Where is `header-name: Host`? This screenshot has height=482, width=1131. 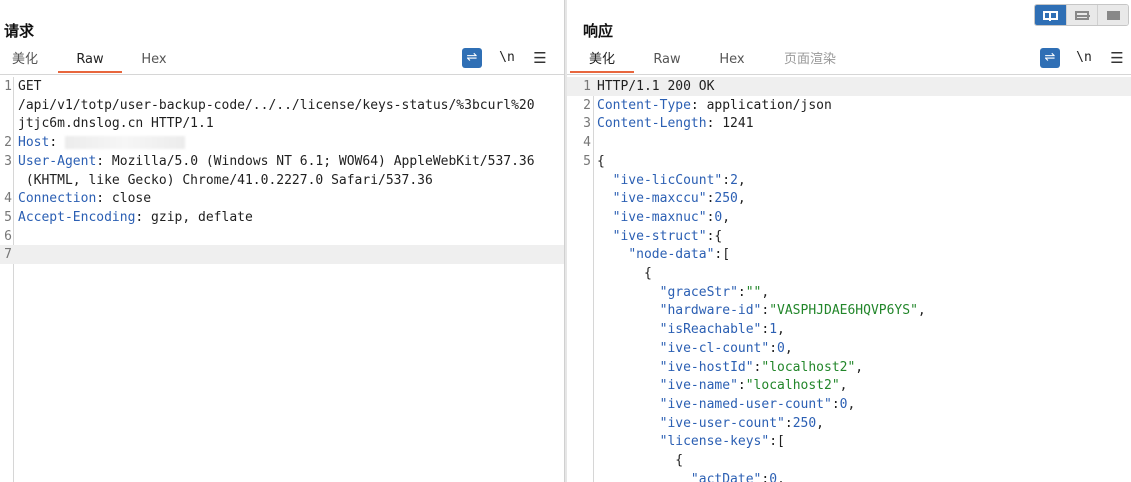
header-name: Host is located at coordinates (34, 143).